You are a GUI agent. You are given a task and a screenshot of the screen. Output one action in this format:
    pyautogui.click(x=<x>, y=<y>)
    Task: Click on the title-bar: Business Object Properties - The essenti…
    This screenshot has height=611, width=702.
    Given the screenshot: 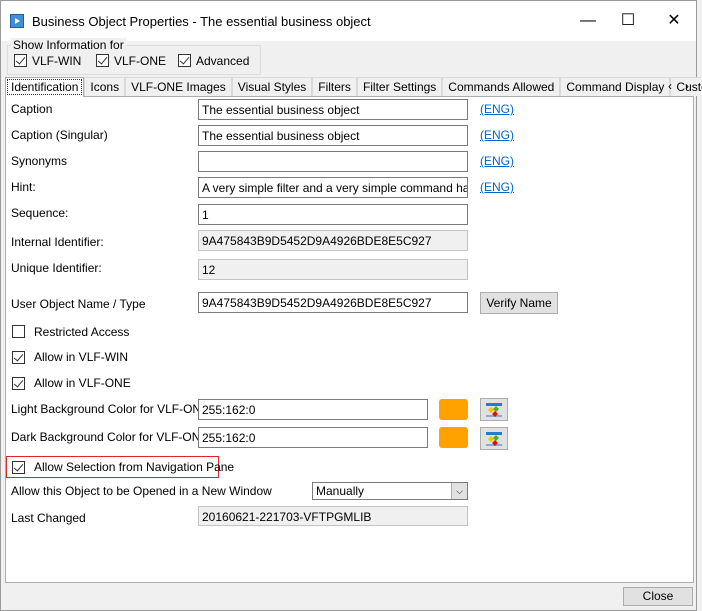 What is the action you would take?
    pyautogui.click(x=348, y=21)
    